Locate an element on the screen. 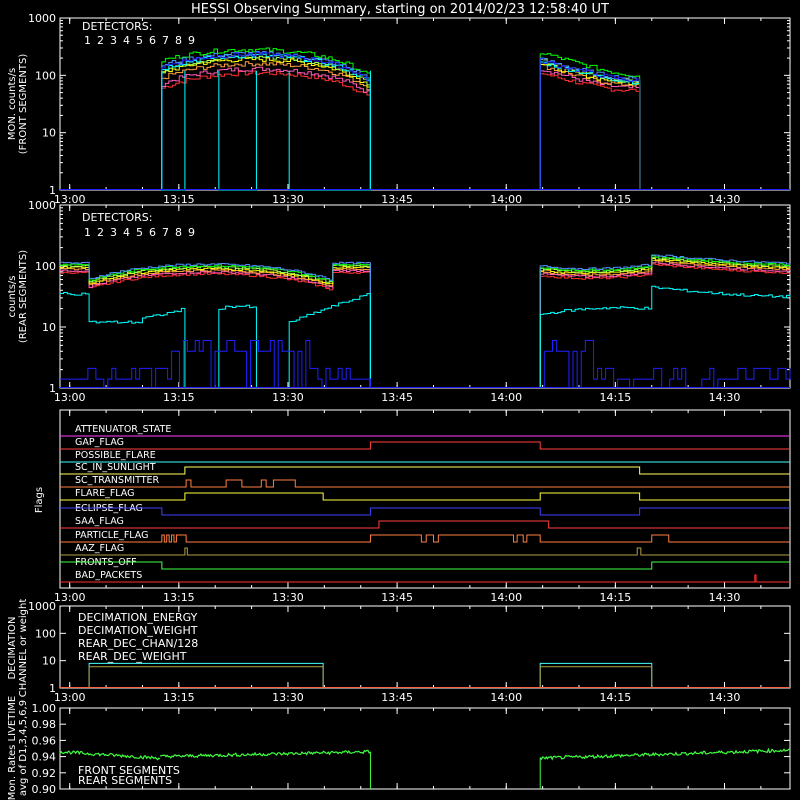 This screenshot has height=800, width=800. y-tick-label: 0.94 is located at coordinates (44, 757).